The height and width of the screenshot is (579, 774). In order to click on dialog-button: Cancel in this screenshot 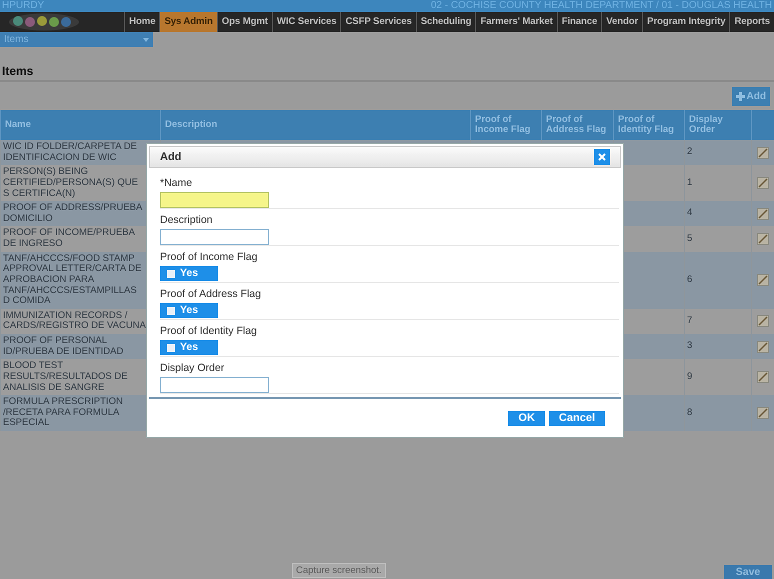, I will do `click(576, 418)`.